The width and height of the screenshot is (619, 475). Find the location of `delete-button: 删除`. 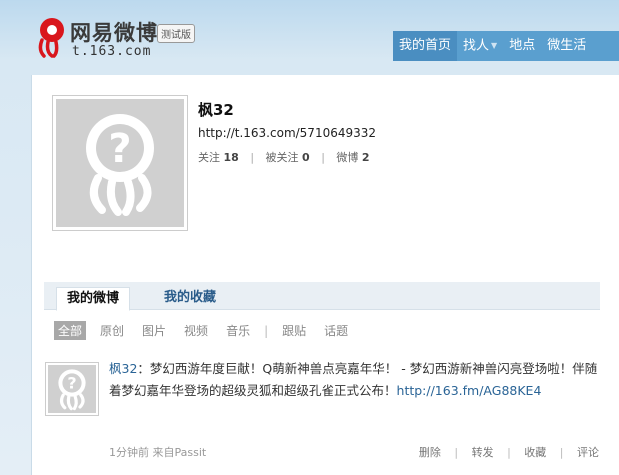

delete-button: 删除 is located at coordinates (430, 452).